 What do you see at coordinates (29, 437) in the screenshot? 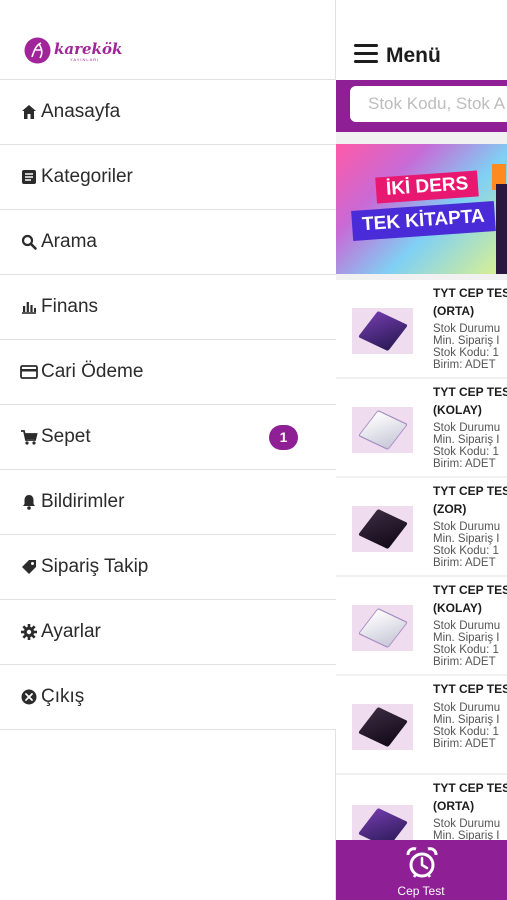
I see `cart-icon` at bounding box center [29, 437].